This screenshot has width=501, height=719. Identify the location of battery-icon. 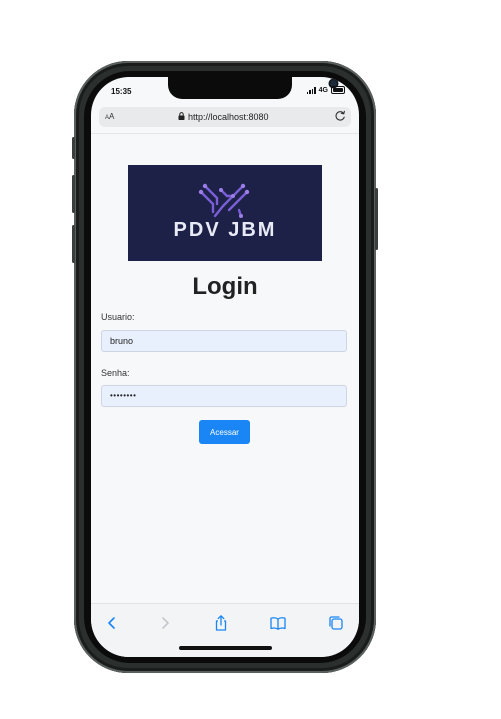
(338, 90).